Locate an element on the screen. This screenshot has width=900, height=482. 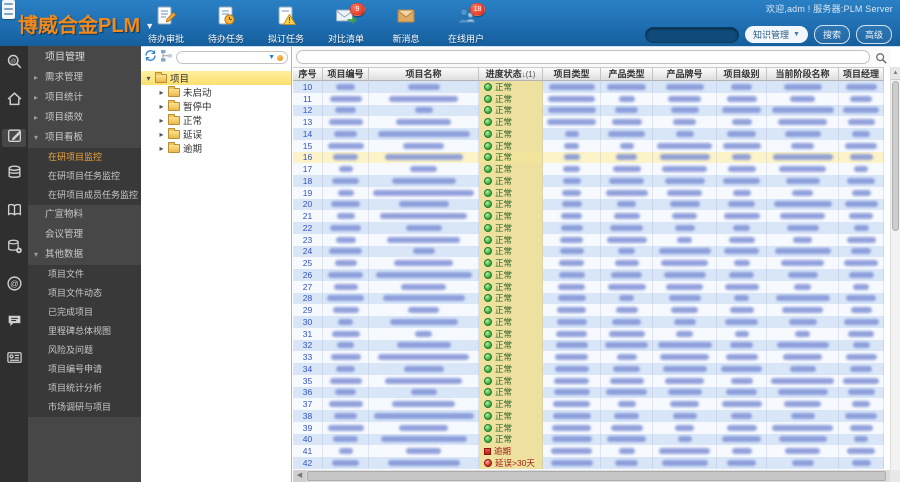
table-row: 27 正常 is located at coordinates (588, 286).